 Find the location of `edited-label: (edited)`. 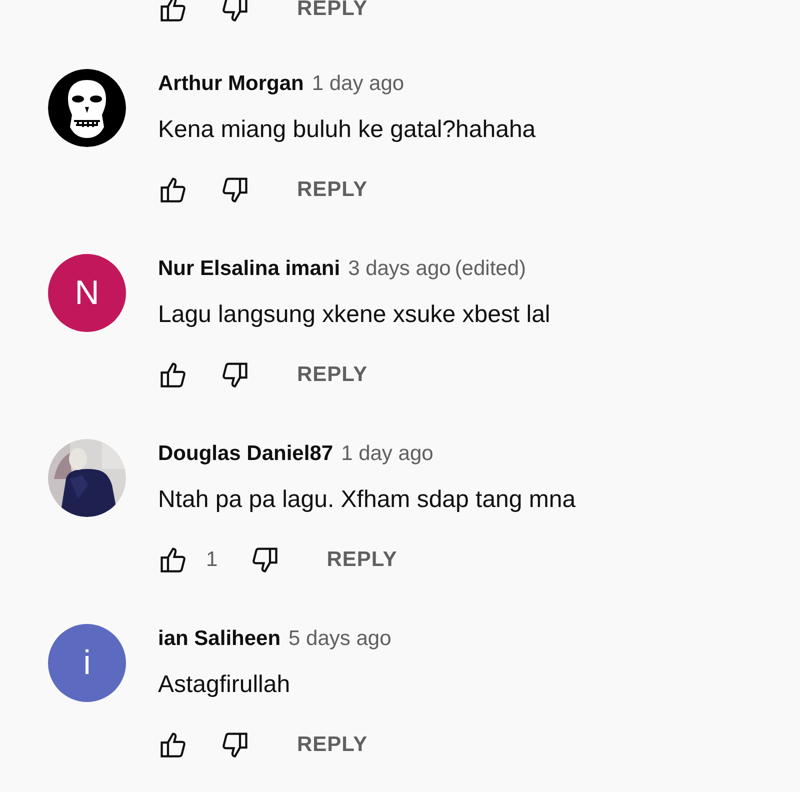

edited-label: (edited) is located at coordinates (490, 269).